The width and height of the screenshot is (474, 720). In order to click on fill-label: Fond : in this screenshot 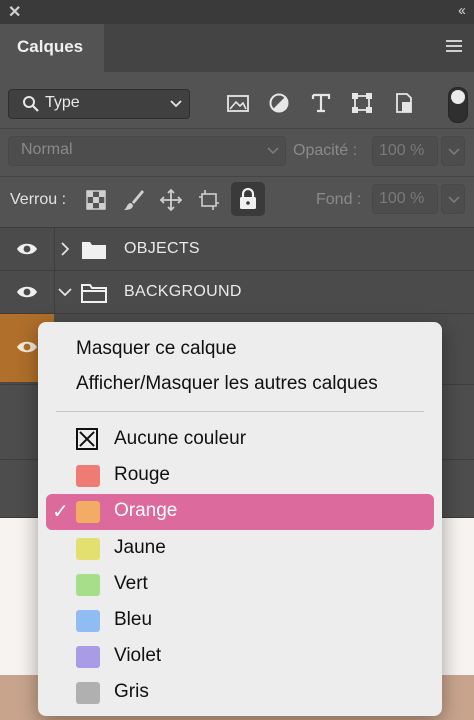, I will do `click(339, 199)`.